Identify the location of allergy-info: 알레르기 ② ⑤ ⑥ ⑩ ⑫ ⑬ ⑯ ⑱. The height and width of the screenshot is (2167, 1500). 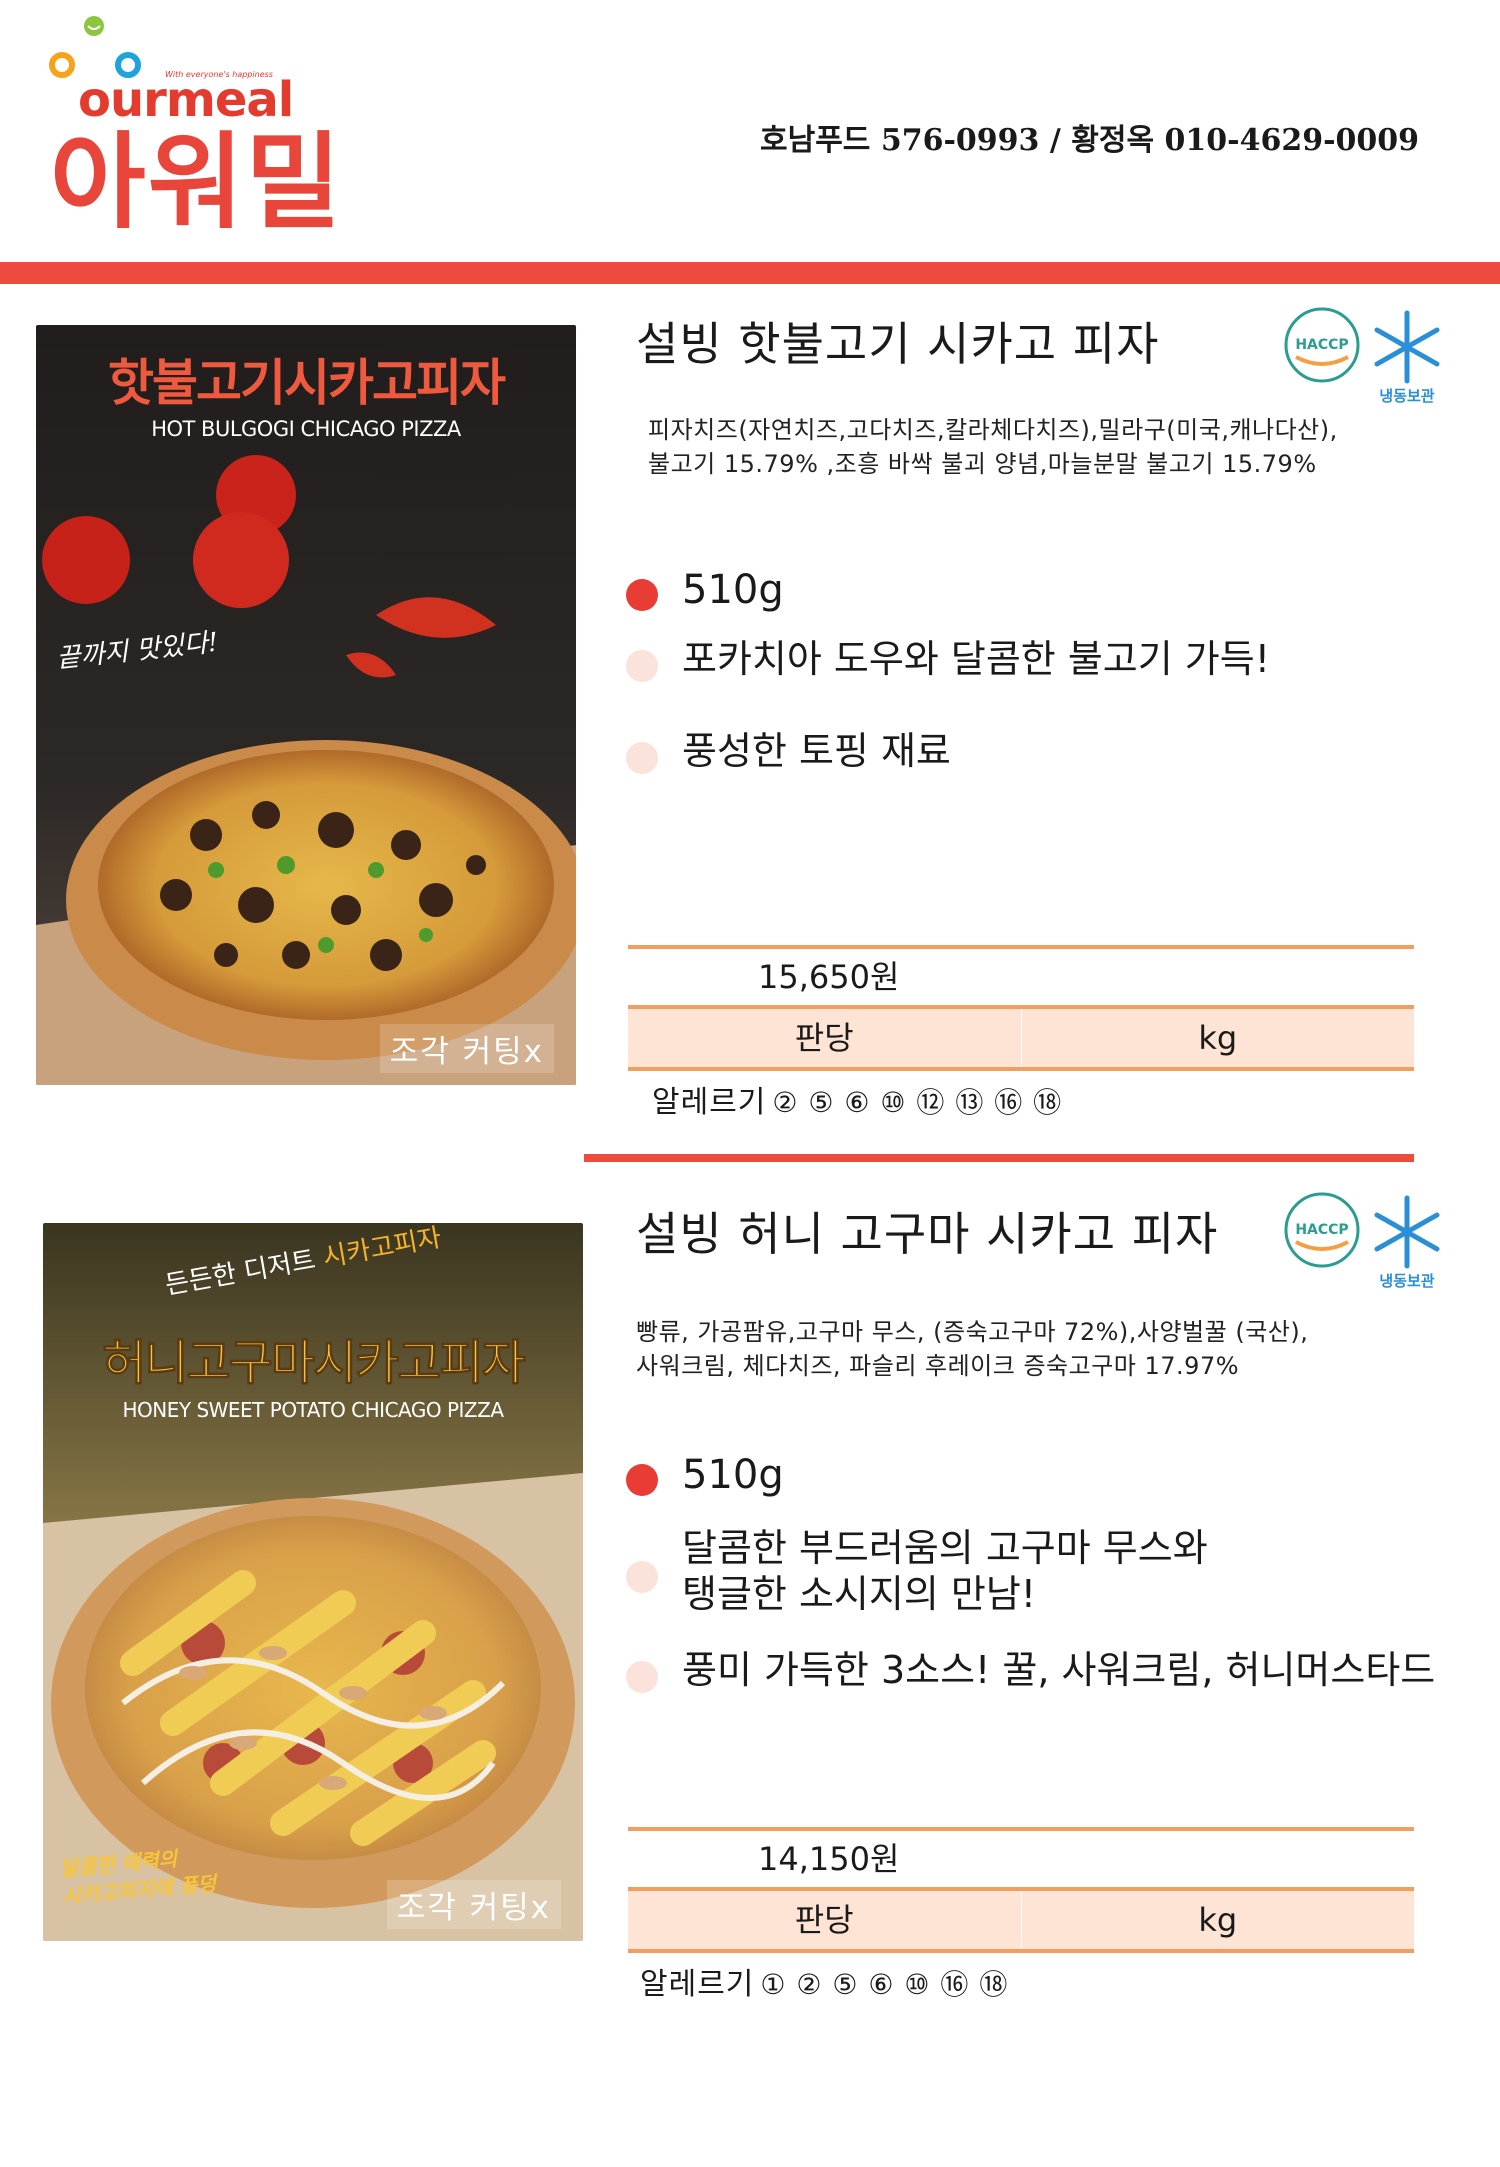
(1021, 1103).